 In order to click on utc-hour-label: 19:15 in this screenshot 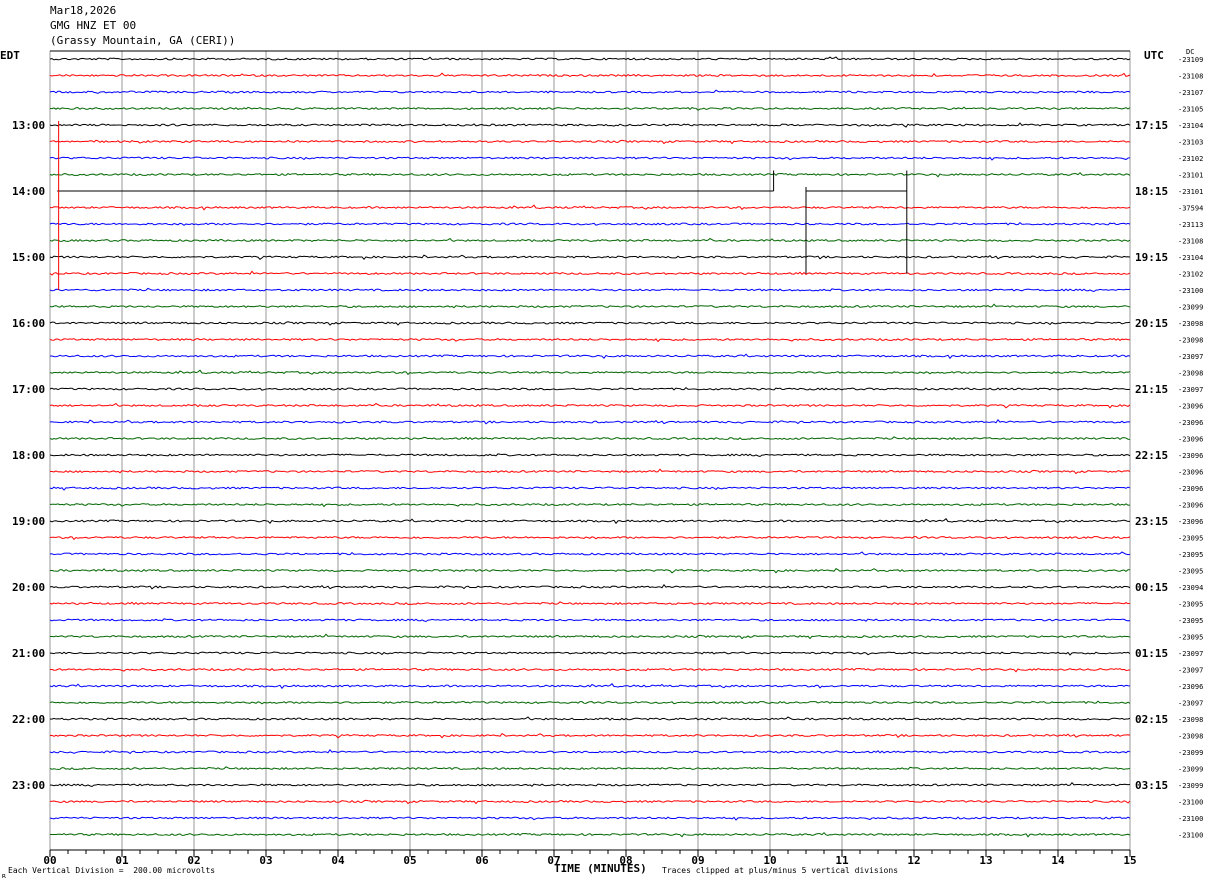, I will do `click(1151, 257)`.